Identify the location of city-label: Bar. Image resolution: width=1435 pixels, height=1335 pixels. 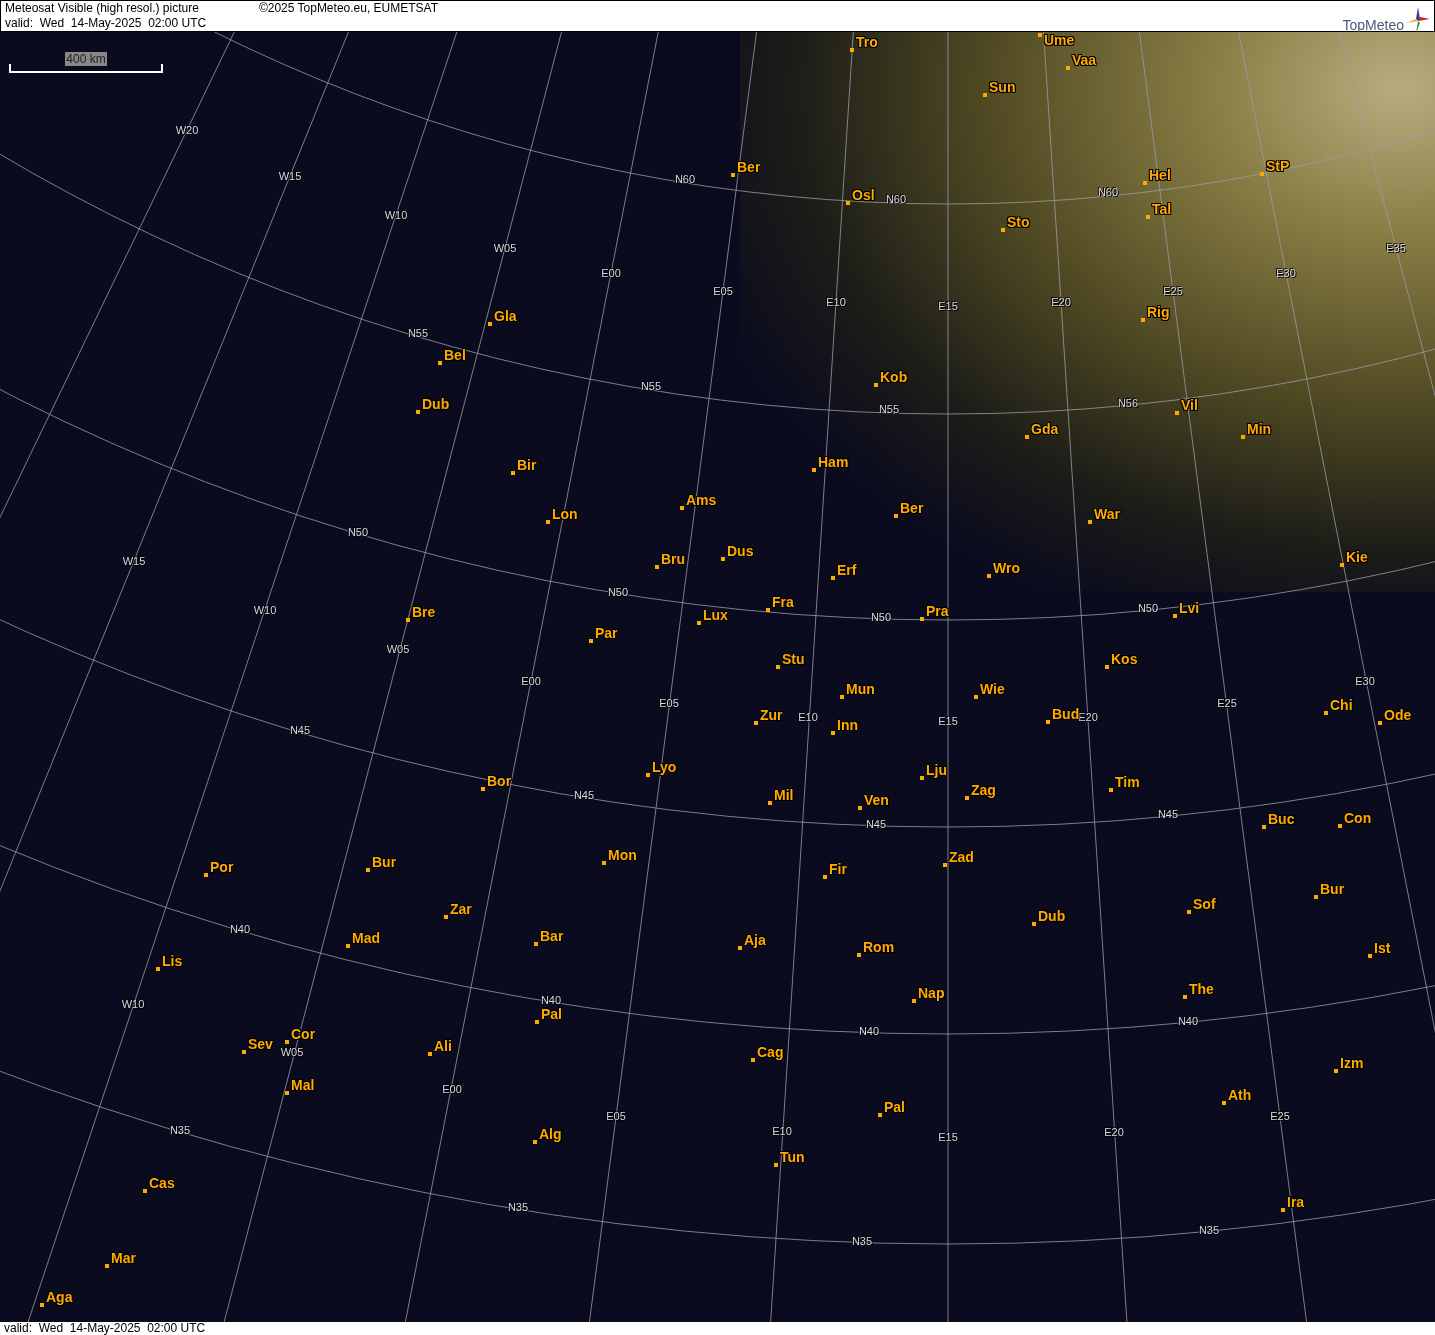
(552, 936).